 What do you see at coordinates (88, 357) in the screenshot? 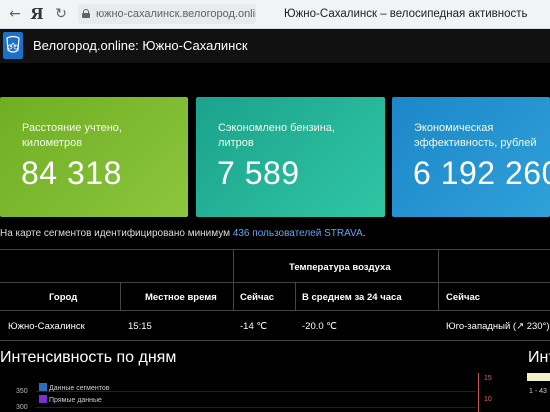
I see `daily-intensity-heading: Интенсивность по дням` at bounding box center [88, 357].